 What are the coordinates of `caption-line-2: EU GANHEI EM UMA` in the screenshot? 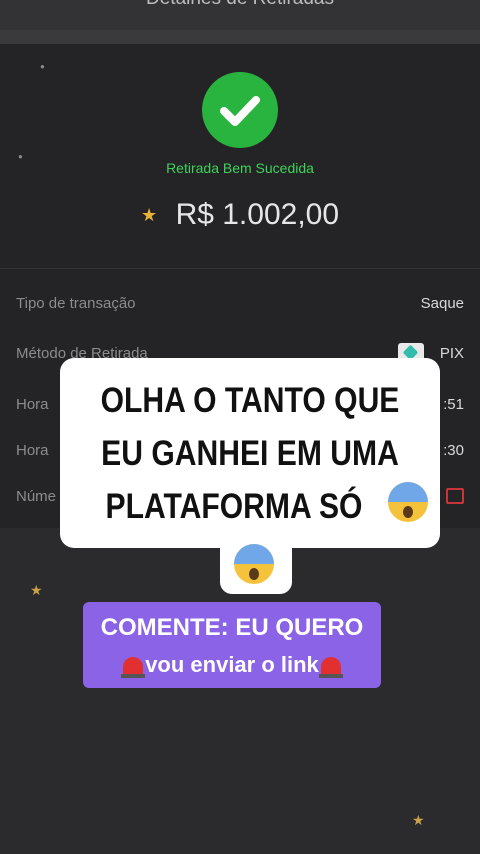 It's located at (250, 453).